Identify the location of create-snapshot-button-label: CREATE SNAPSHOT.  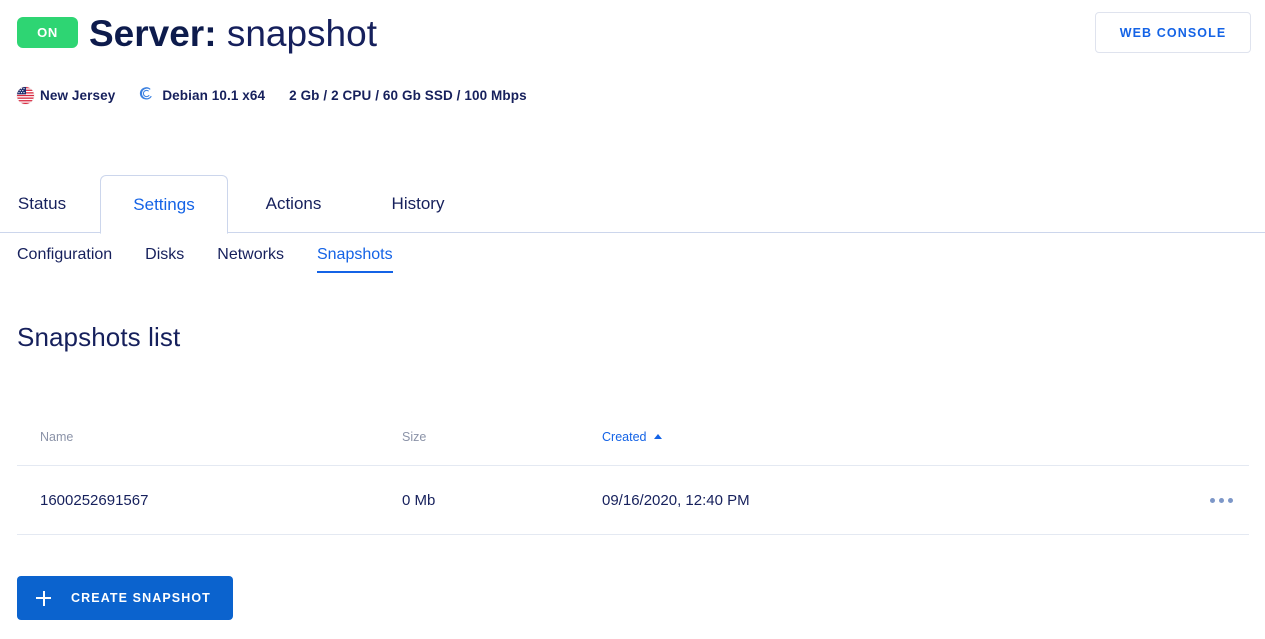
(141, 598).